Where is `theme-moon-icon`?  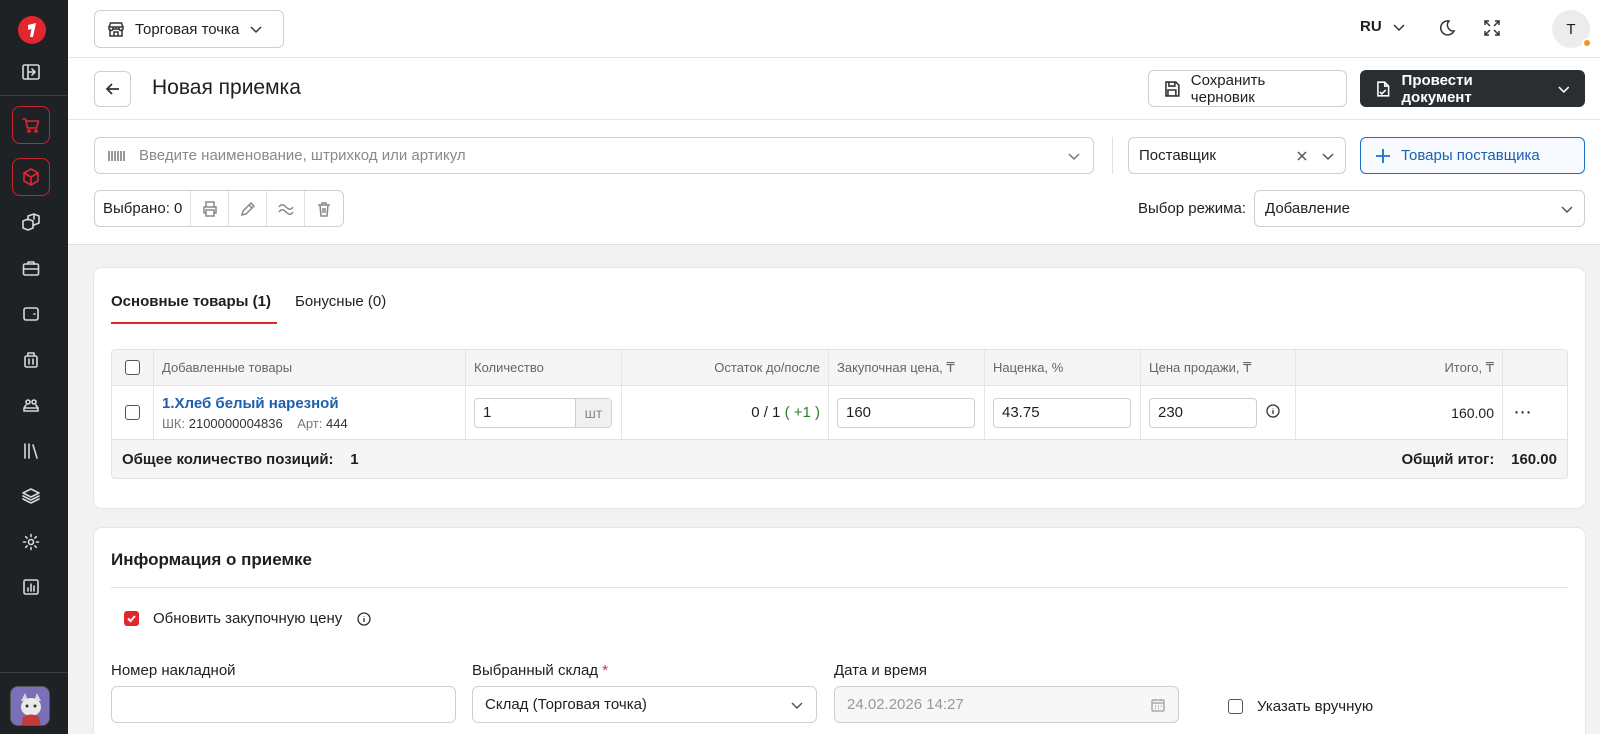
theme-moon-icon is located at coordinates (1448, 29).